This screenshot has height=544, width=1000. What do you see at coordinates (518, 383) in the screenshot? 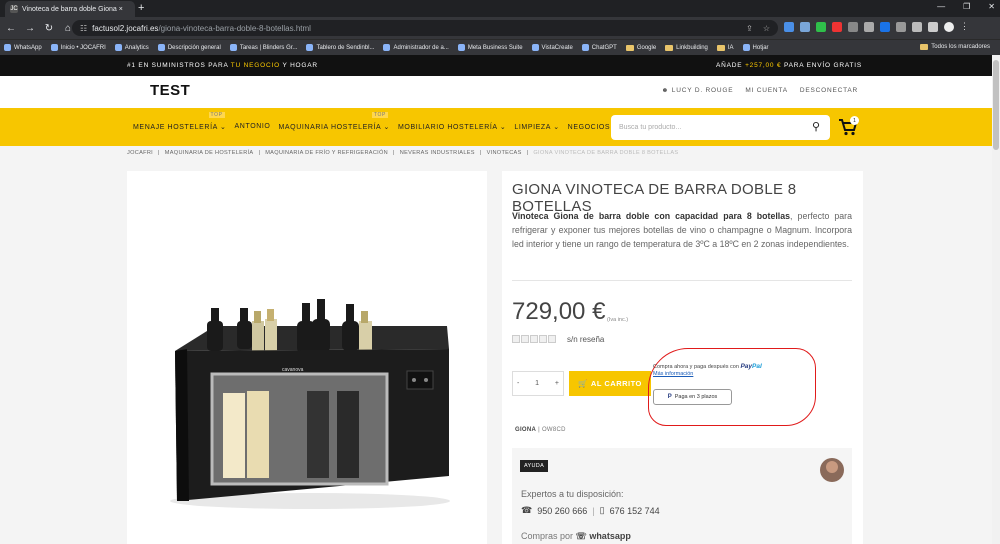
I see `qty-decrease-button: -` at bounding box center [518, 383].